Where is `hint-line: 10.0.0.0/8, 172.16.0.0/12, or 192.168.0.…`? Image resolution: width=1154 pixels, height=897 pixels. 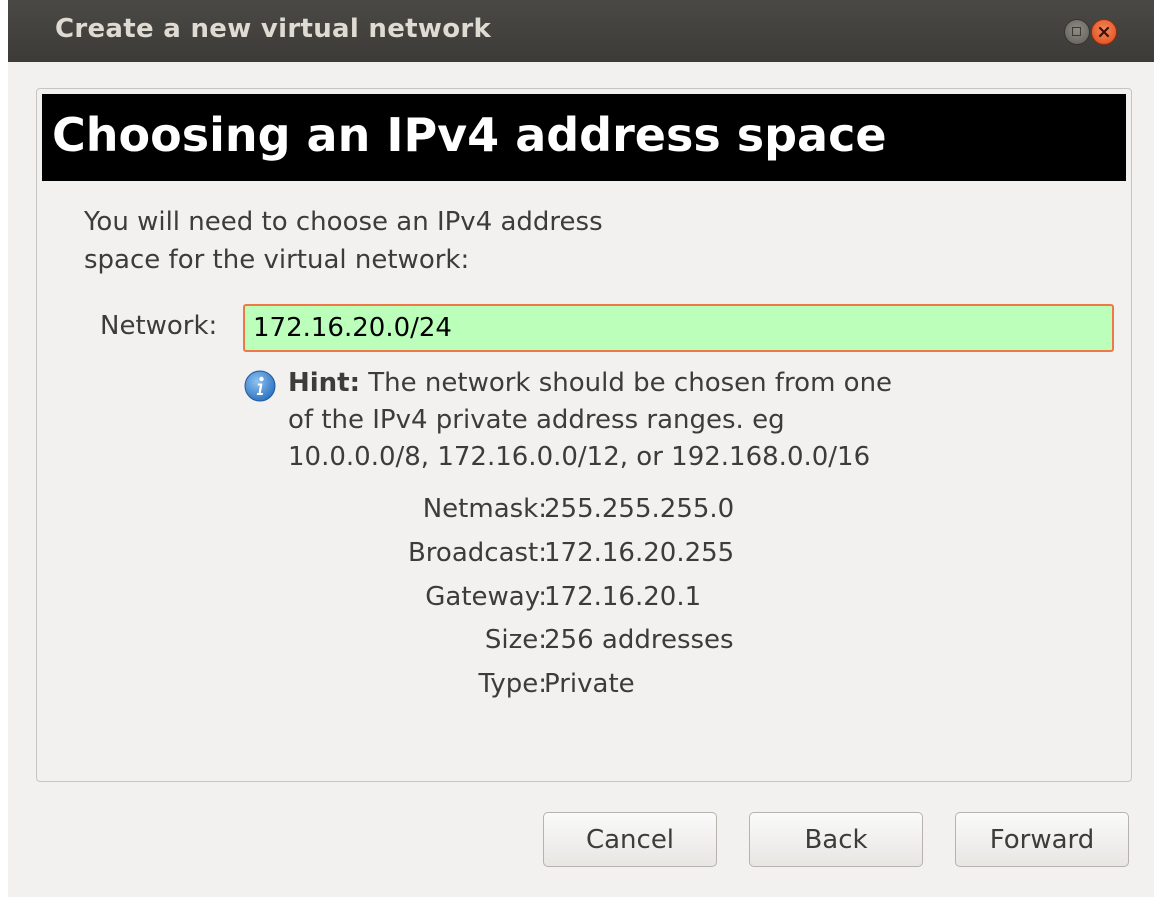
hint-line: 10.0.0.0/8, 172.16.0.0/12, or 192.168.0.… is located at coordinates (579, 457).